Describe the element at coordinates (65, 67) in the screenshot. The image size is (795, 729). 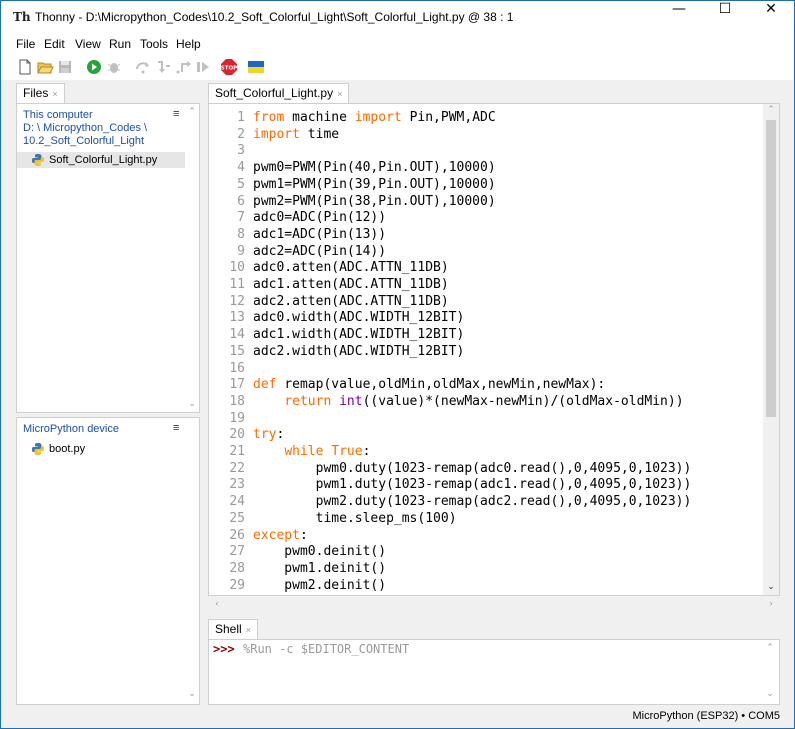
I see `save-file-icon` at that location.